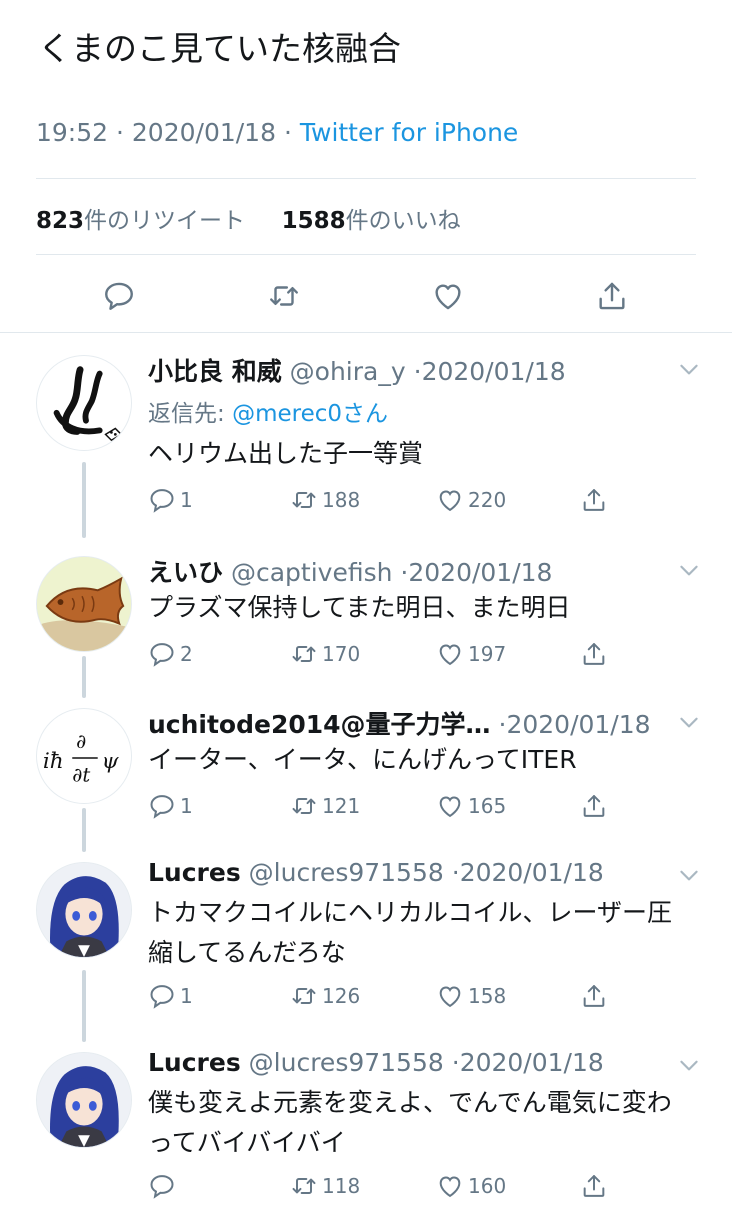 The width and height of the screenshot is (732, 1206). I want to click on user-handle: @captivefish, so click(311, 572).